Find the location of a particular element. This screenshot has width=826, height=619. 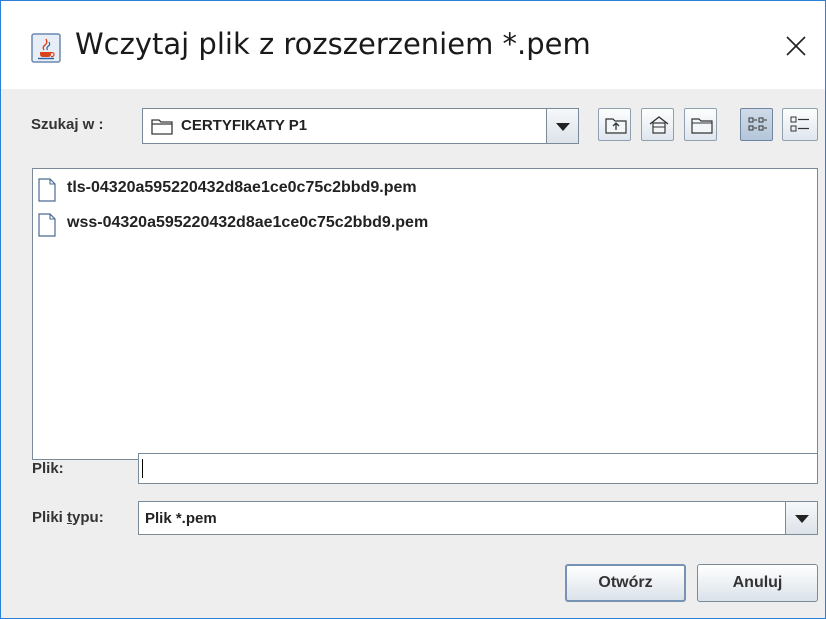

file-name: wss-04320a595220432d8ae1ce0c75c2bbd9.pem is located at coordinates (248, 222).